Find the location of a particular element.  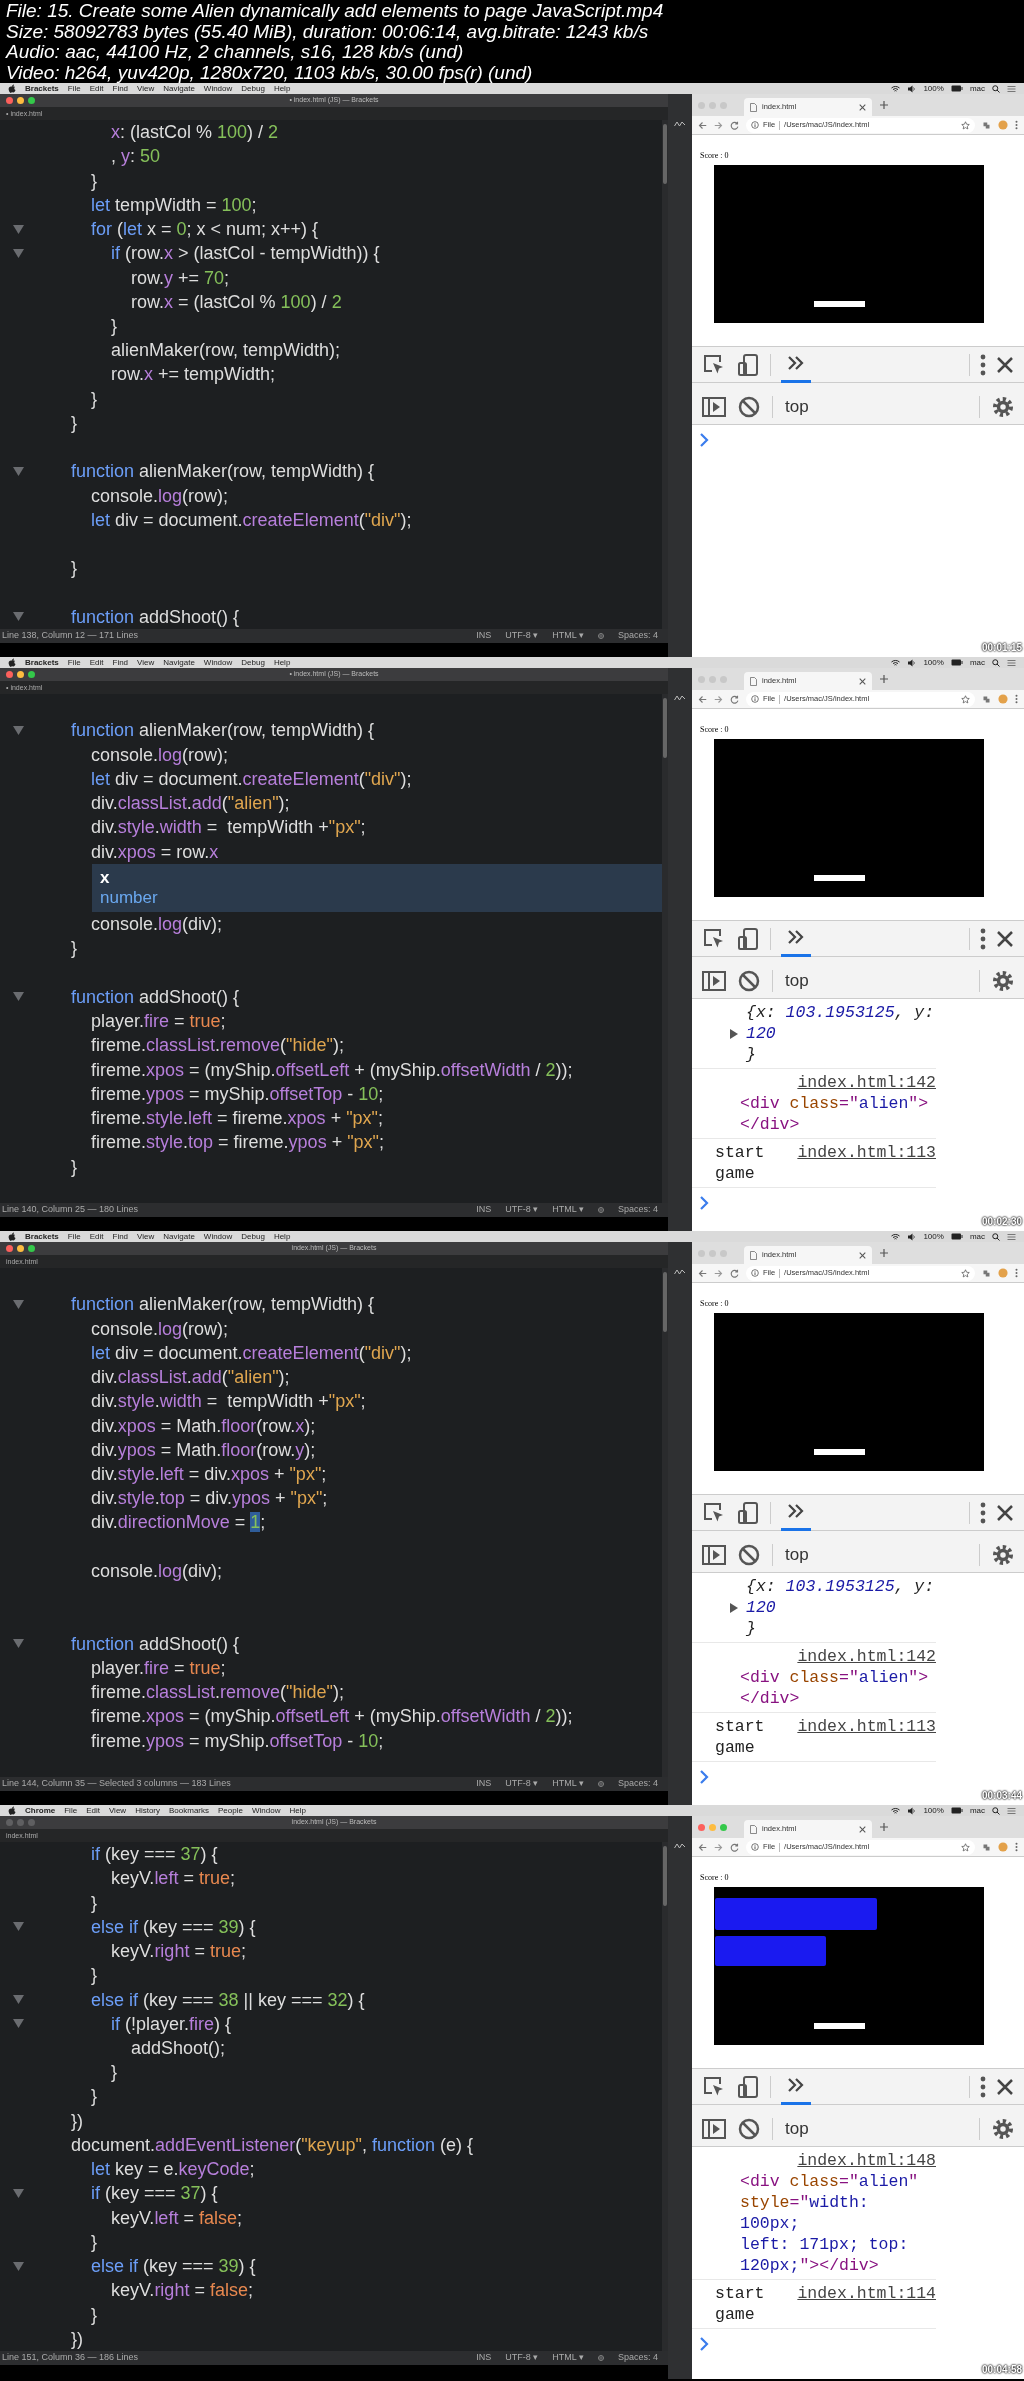

minimize-button is located at coordinates (20, 674).